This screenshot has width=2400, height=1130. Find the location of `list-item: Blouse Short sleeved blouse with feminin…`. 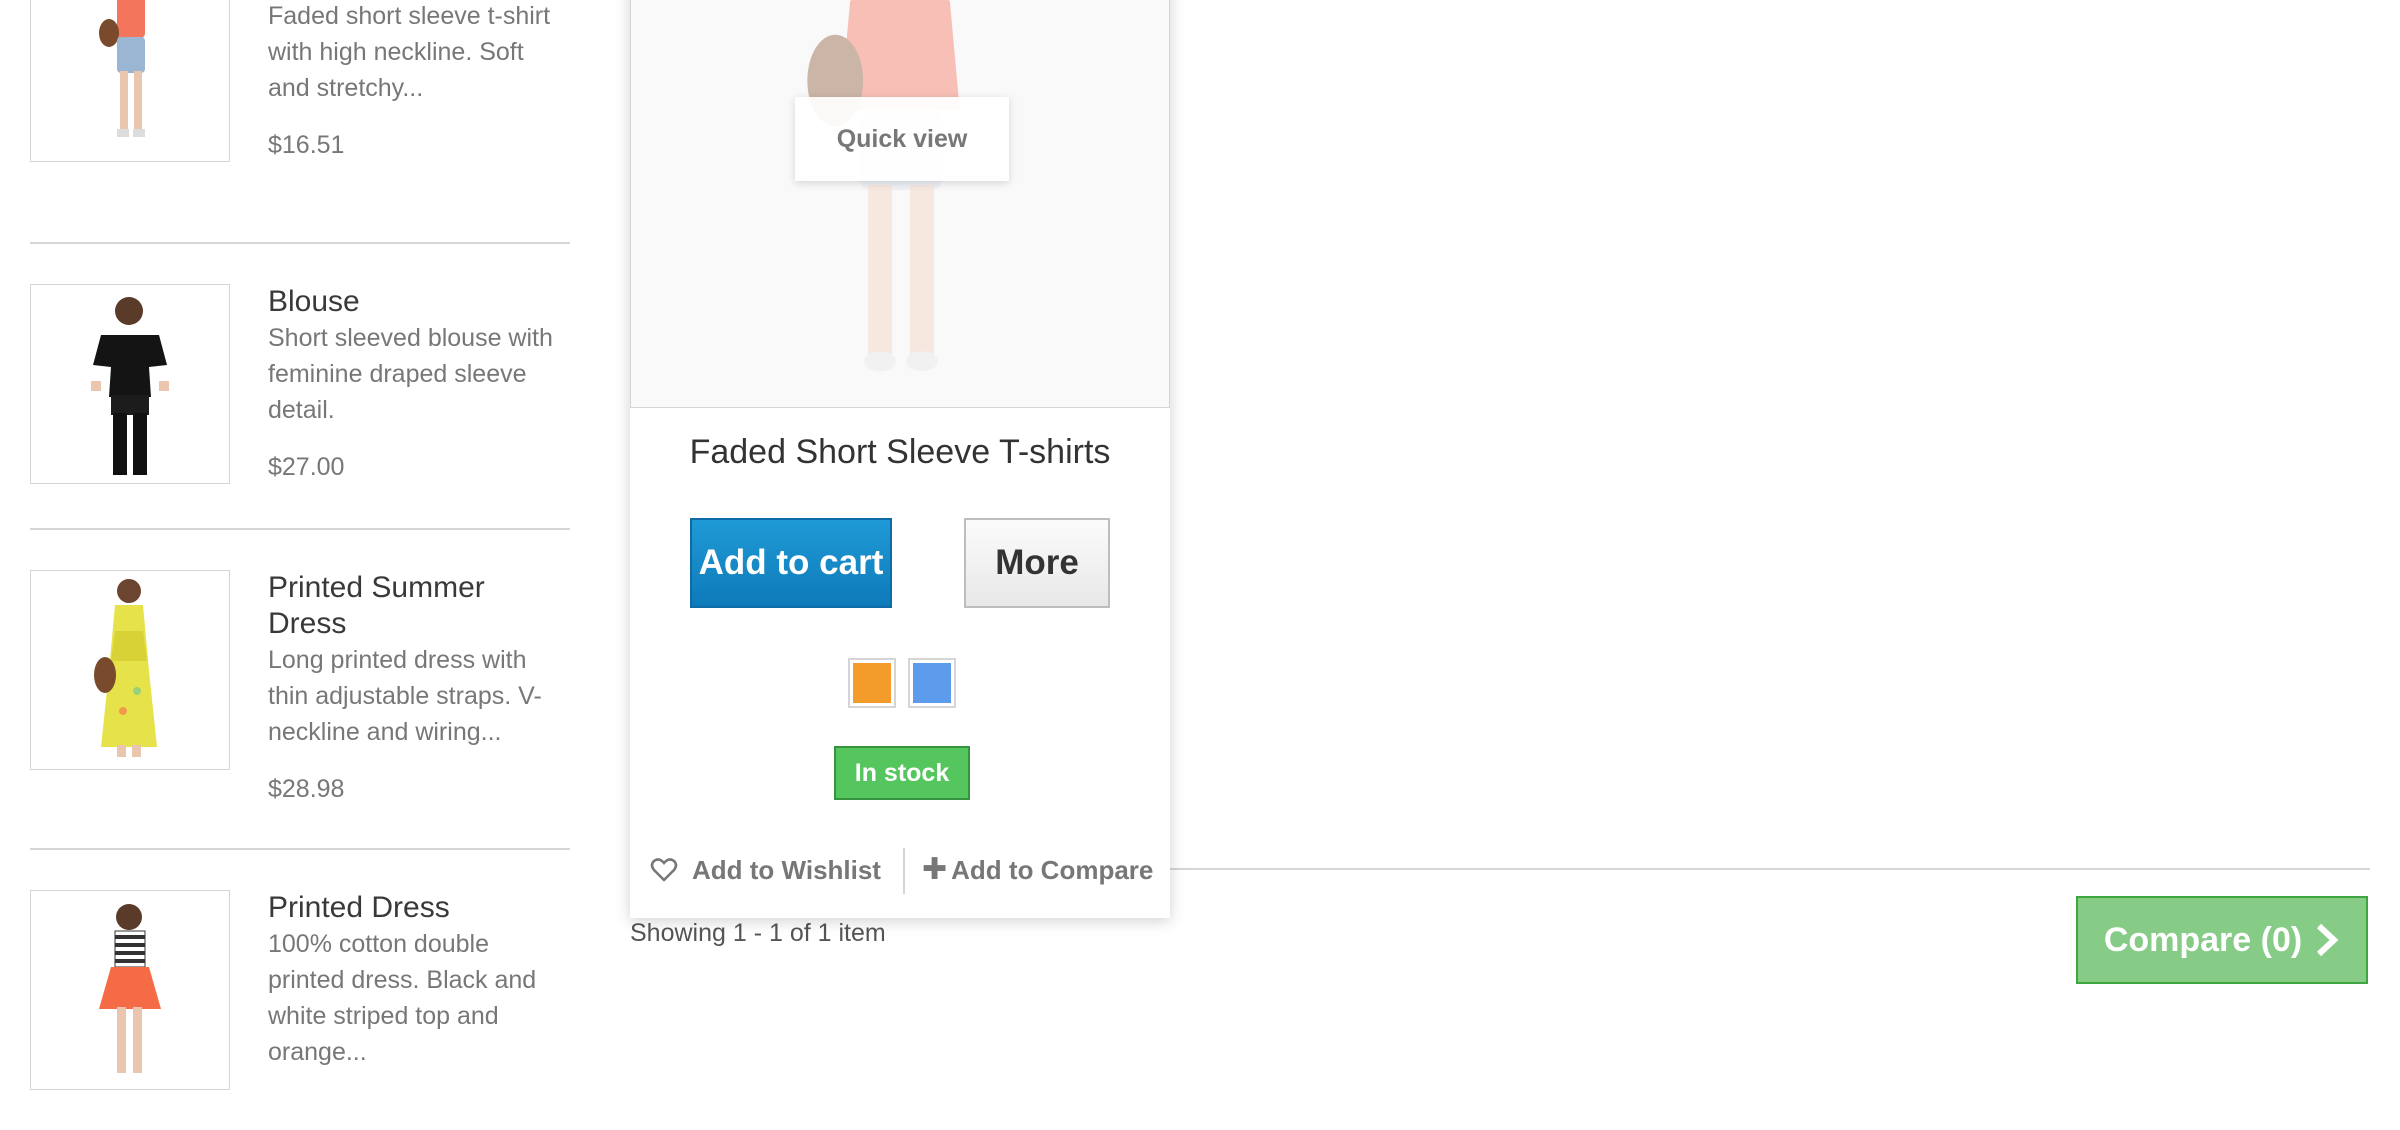

list-item: Blouse Short sleeved blouse with feminin… is located at coordinates (300, 404).